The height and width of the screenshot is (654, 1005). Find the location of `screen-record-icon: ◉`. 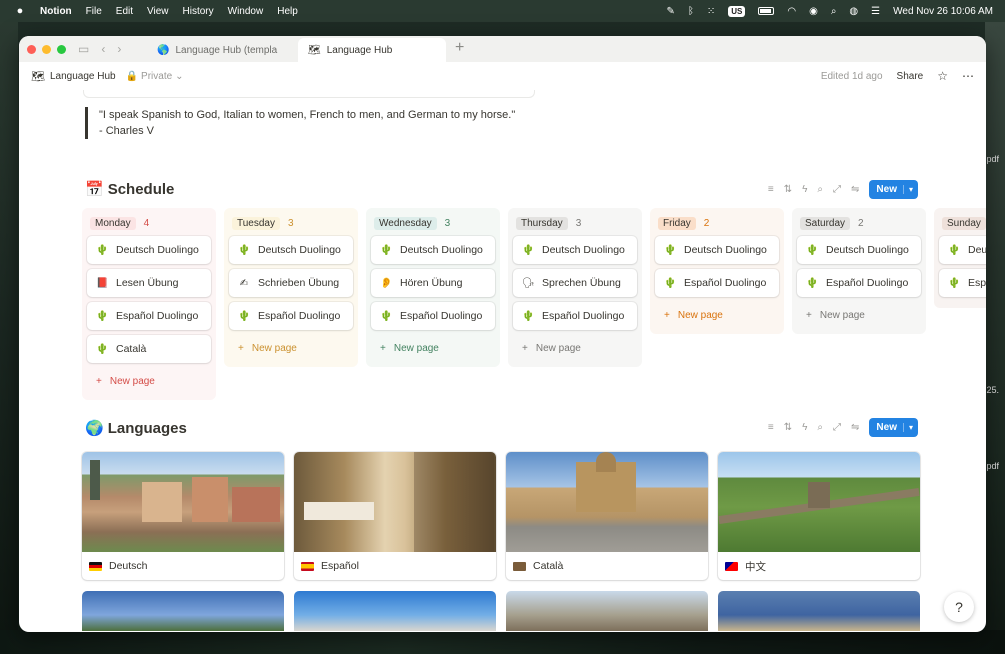

screen-record-icon: ◉ is located at coordinates (813, 11).